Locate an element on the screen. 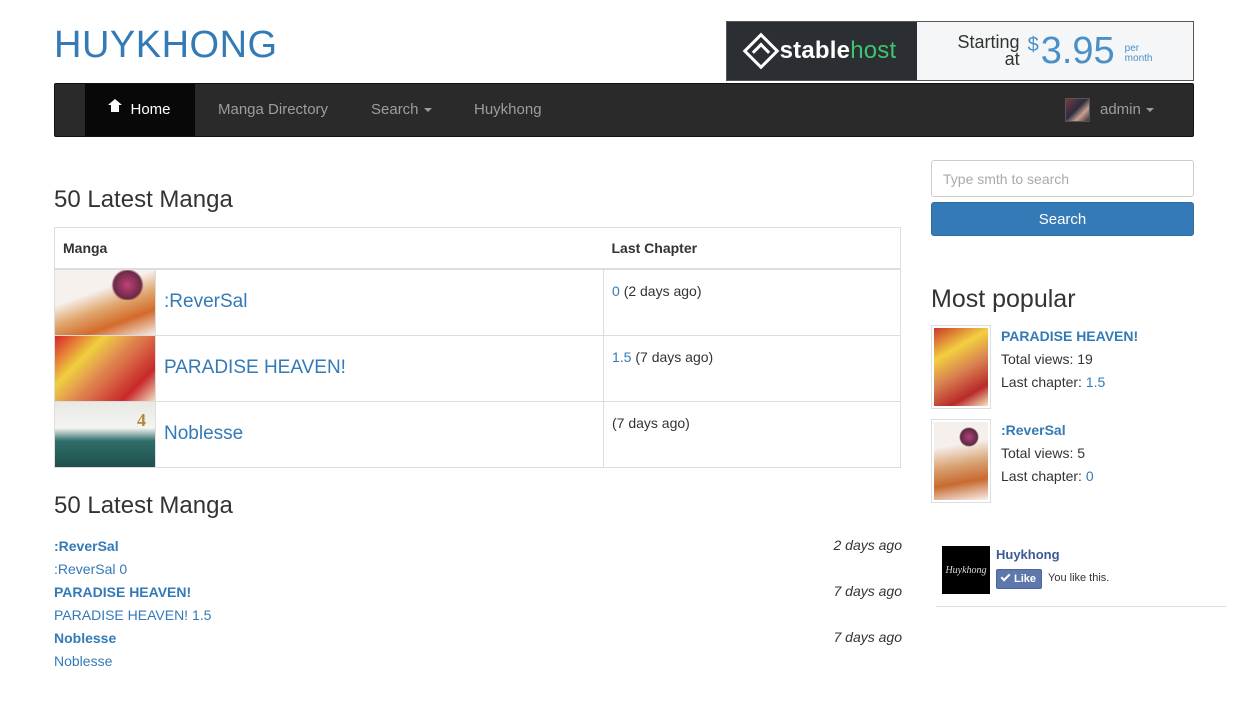  ad-per-month: per month is located at coordinates (1138, 53).